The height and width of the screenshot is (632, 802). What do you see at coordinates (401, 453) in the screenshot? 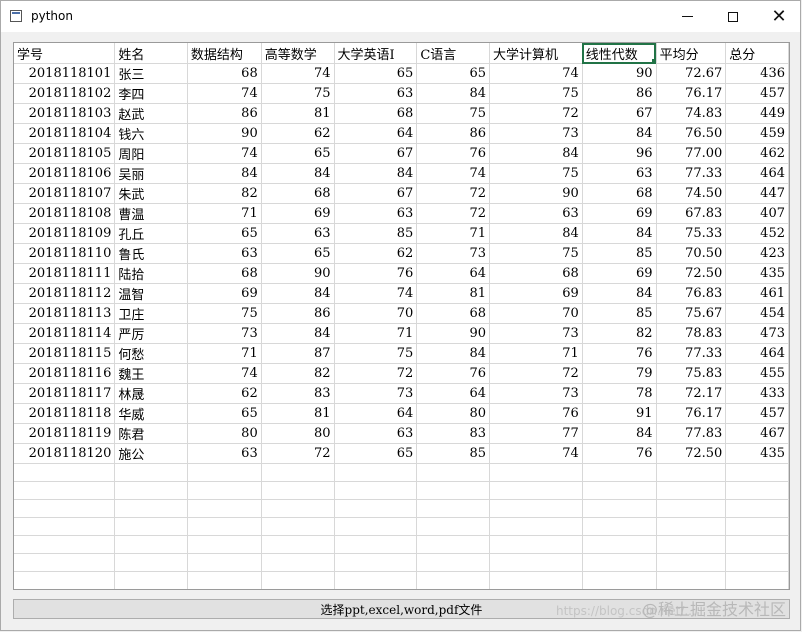
I see `table-row: 2018118120 施公 63 72 65 85 74 76 72.50 435` at bounding box center [401, 453].